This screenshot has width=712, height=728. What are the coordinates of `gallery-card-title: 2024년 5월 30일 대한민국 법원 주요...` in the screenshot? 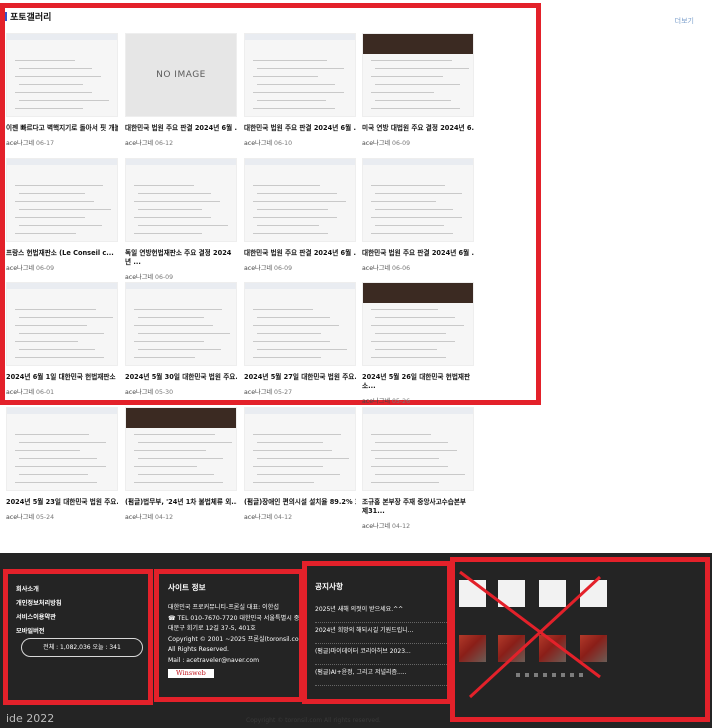 It's located at (181, 377).